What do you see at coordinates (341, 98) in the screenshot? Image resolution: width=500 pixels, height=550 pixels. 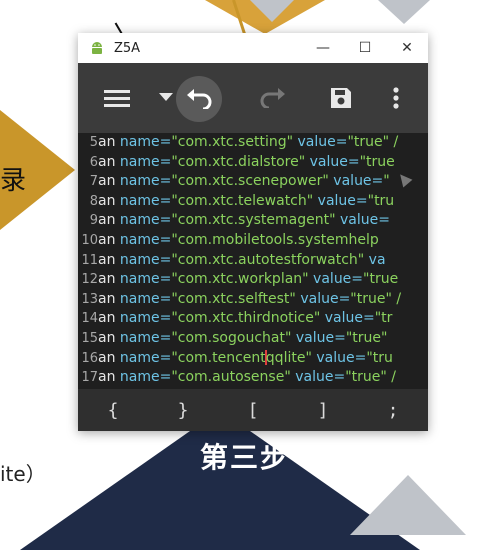 I see `save-icon` at bounding box center [341, 98].